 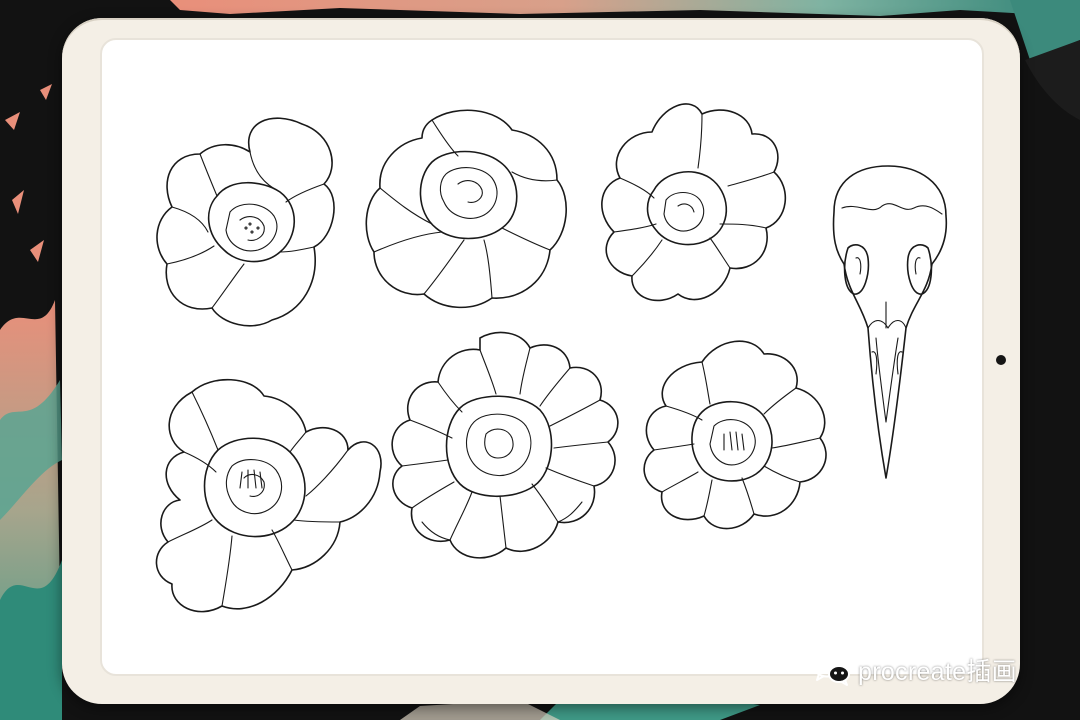 What do you see at coordinates (831, 670) in the screenshot?
I see `wechat-icon` at bounding box center [831, 670].